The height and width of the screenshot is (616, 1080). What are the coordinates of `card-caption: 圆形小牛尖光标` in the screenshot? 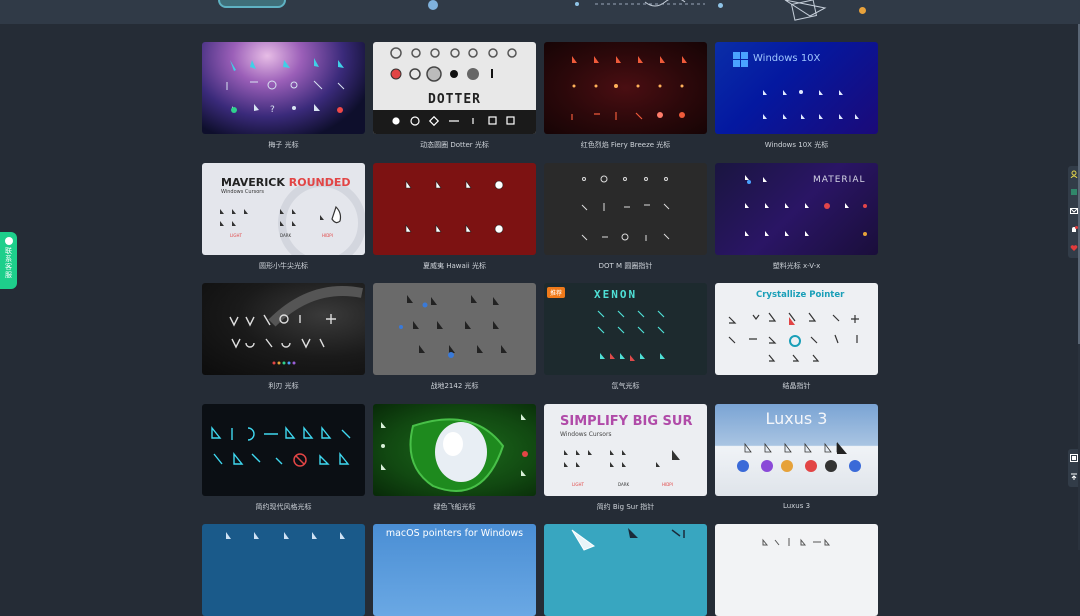 It's located at (283, 266).